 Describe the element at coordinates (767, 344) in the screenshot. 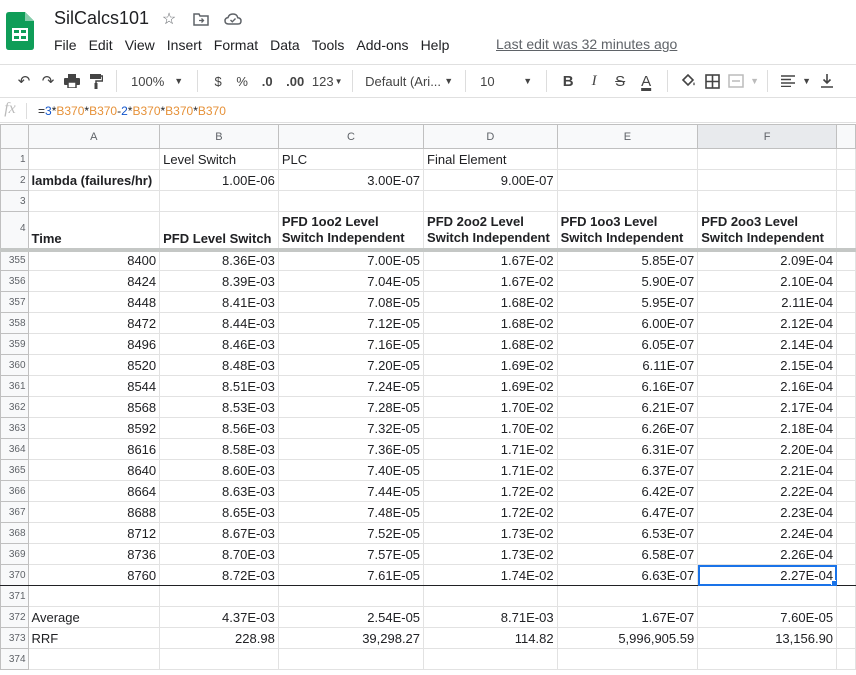

I see `cell: 2.14E-04` at that location.